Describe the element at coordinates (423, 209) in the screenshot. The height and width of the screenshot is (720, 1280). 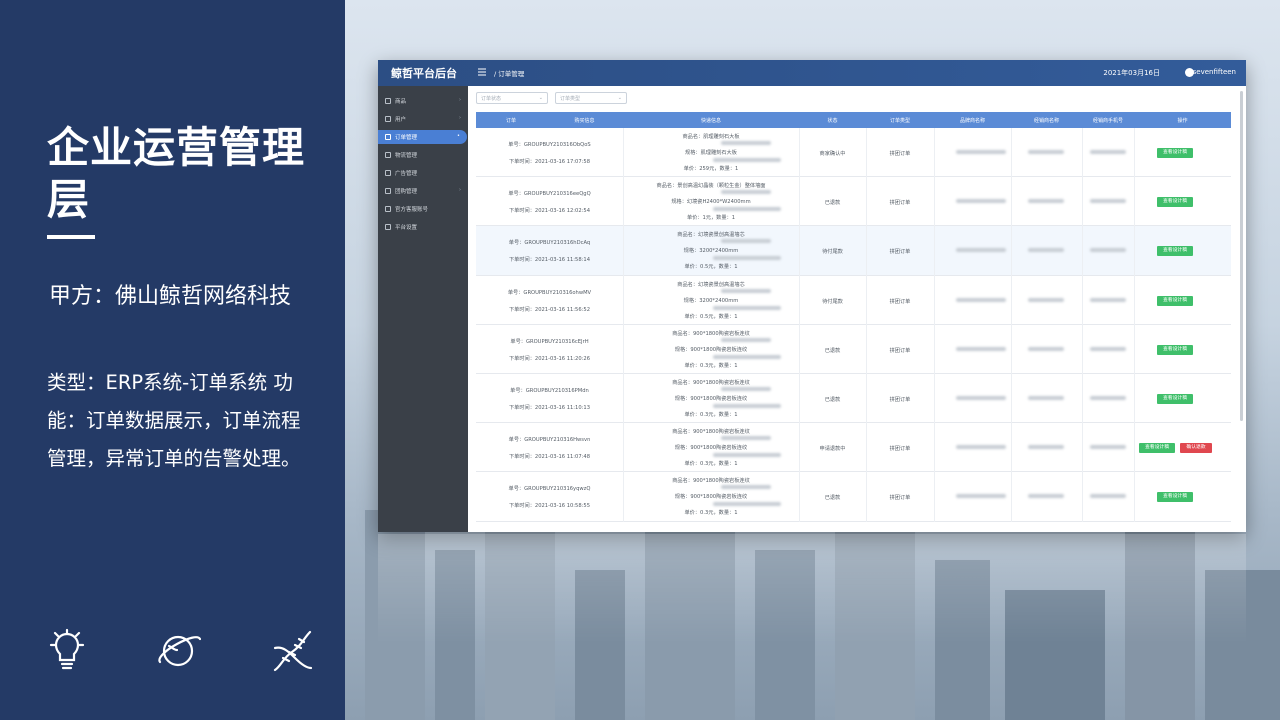
I see `sidebar-item: 官方客服账号` at that location.